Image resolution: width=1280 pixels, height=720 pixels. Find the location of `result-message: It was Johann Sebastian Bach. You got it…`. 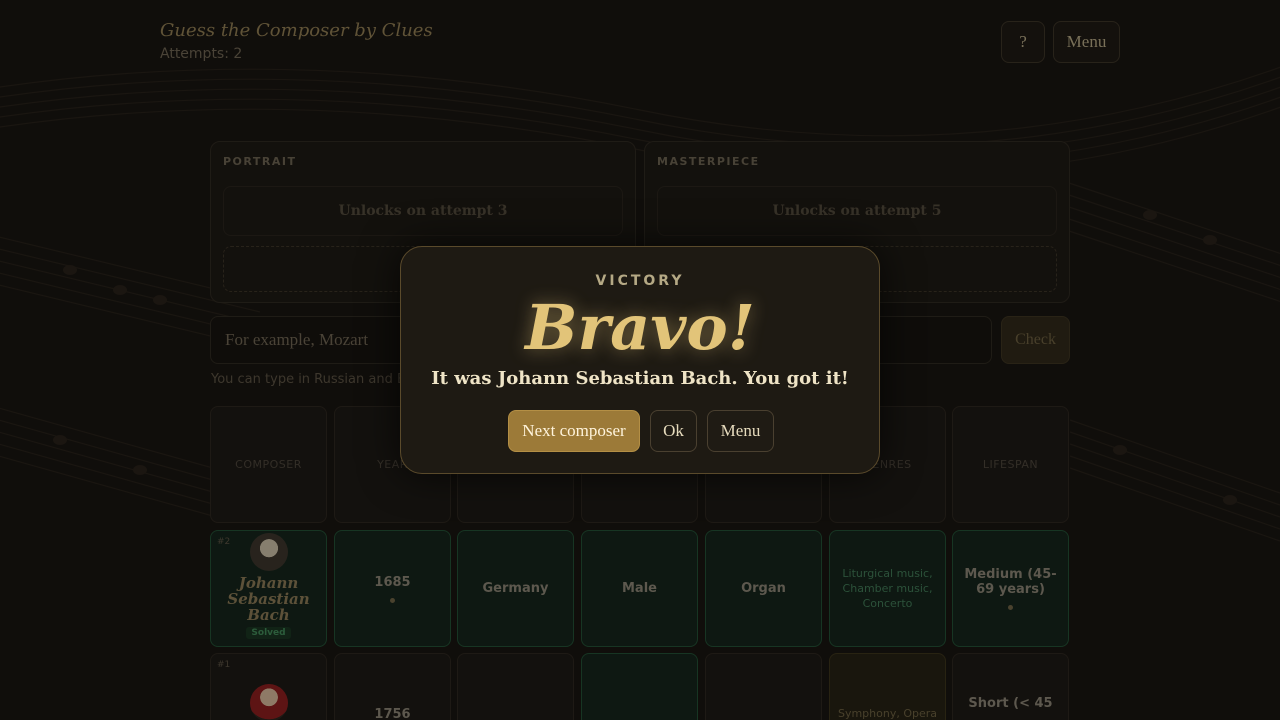

result-message: It was Johann Sebastian Bach. You got it… is located at coordinates (640, 378).